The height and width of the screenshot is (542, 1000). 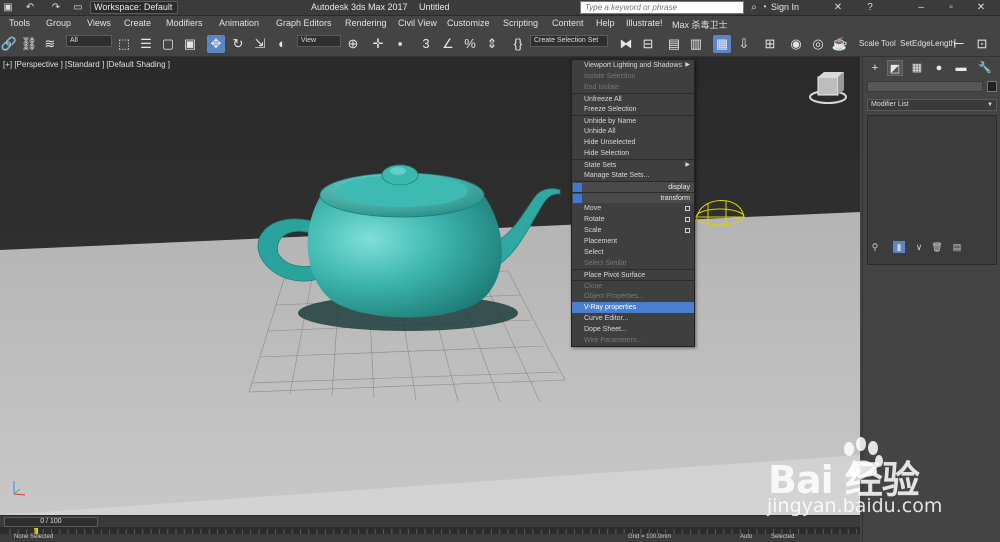 What do you see at coordinates (917, 68) in the screenshot?
I see `hierarchy-tab-icon: ▦` at bounding box center [917, 68].